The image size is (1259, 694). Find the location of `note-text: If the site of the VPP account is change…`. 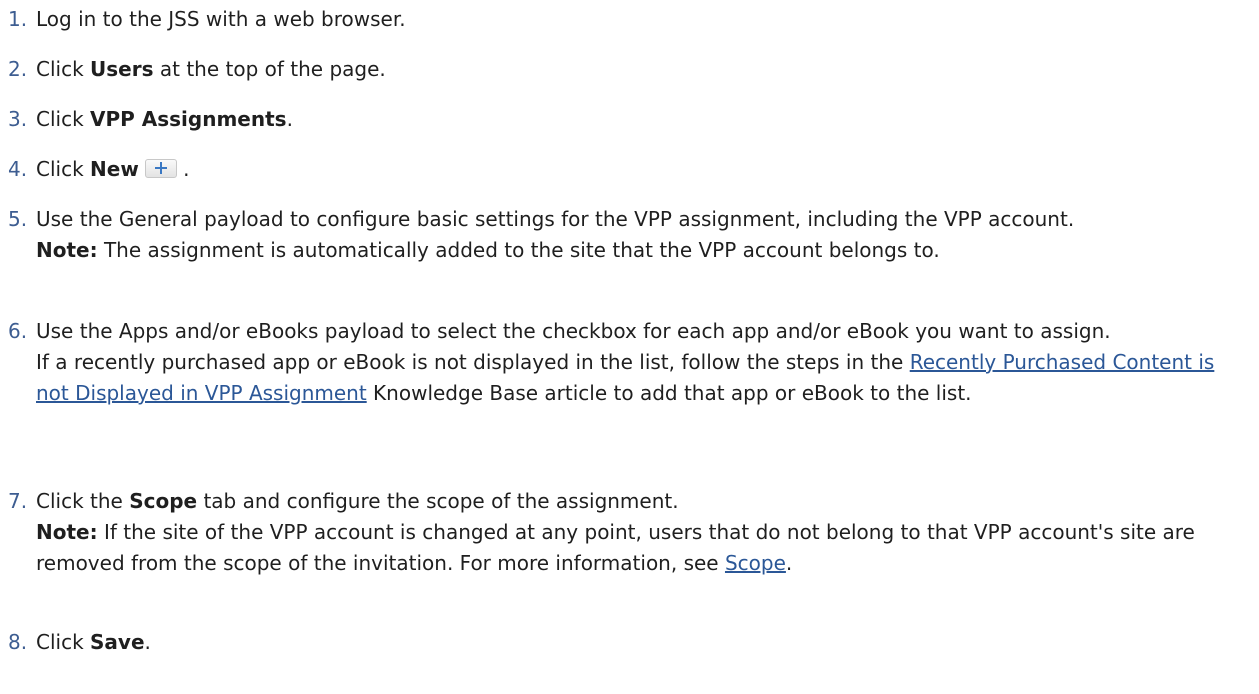

note-text: If the site of the VPP account is change… is located at coordinates (615, 547).